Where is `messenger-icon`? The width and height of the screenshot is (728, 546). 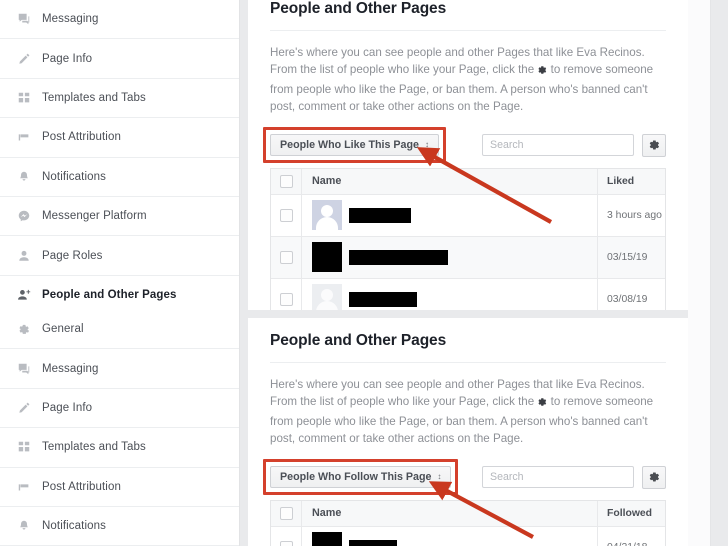
messenger-icon is located at coordinates (23, 216).